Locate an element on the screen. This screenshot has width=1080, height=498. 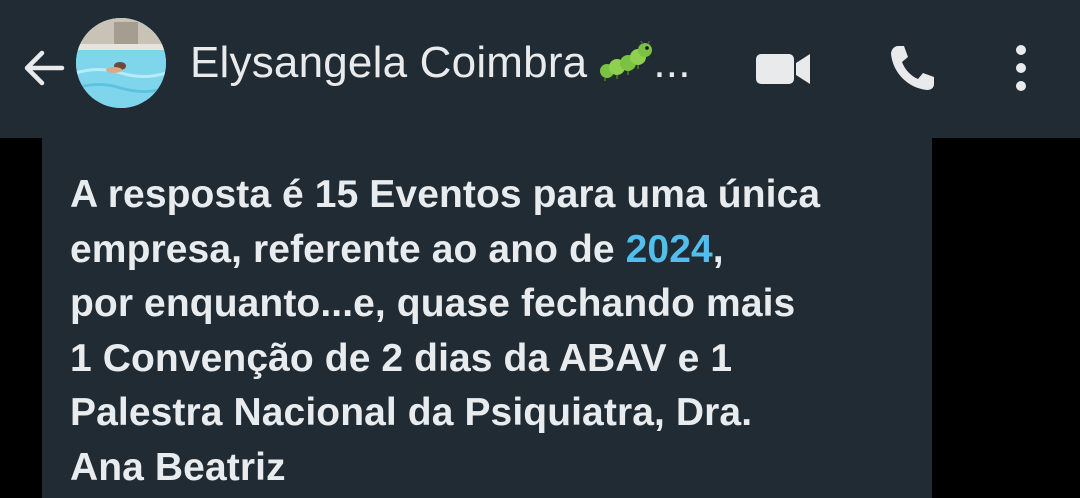
caterpillar-icon is located at coordinates (626, 61).